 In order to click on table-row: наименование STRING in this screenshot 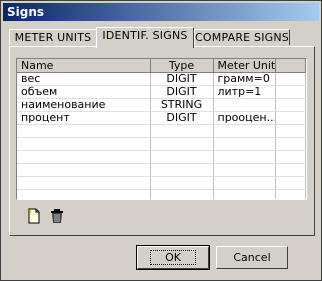, I will do `click(161, 105)`.